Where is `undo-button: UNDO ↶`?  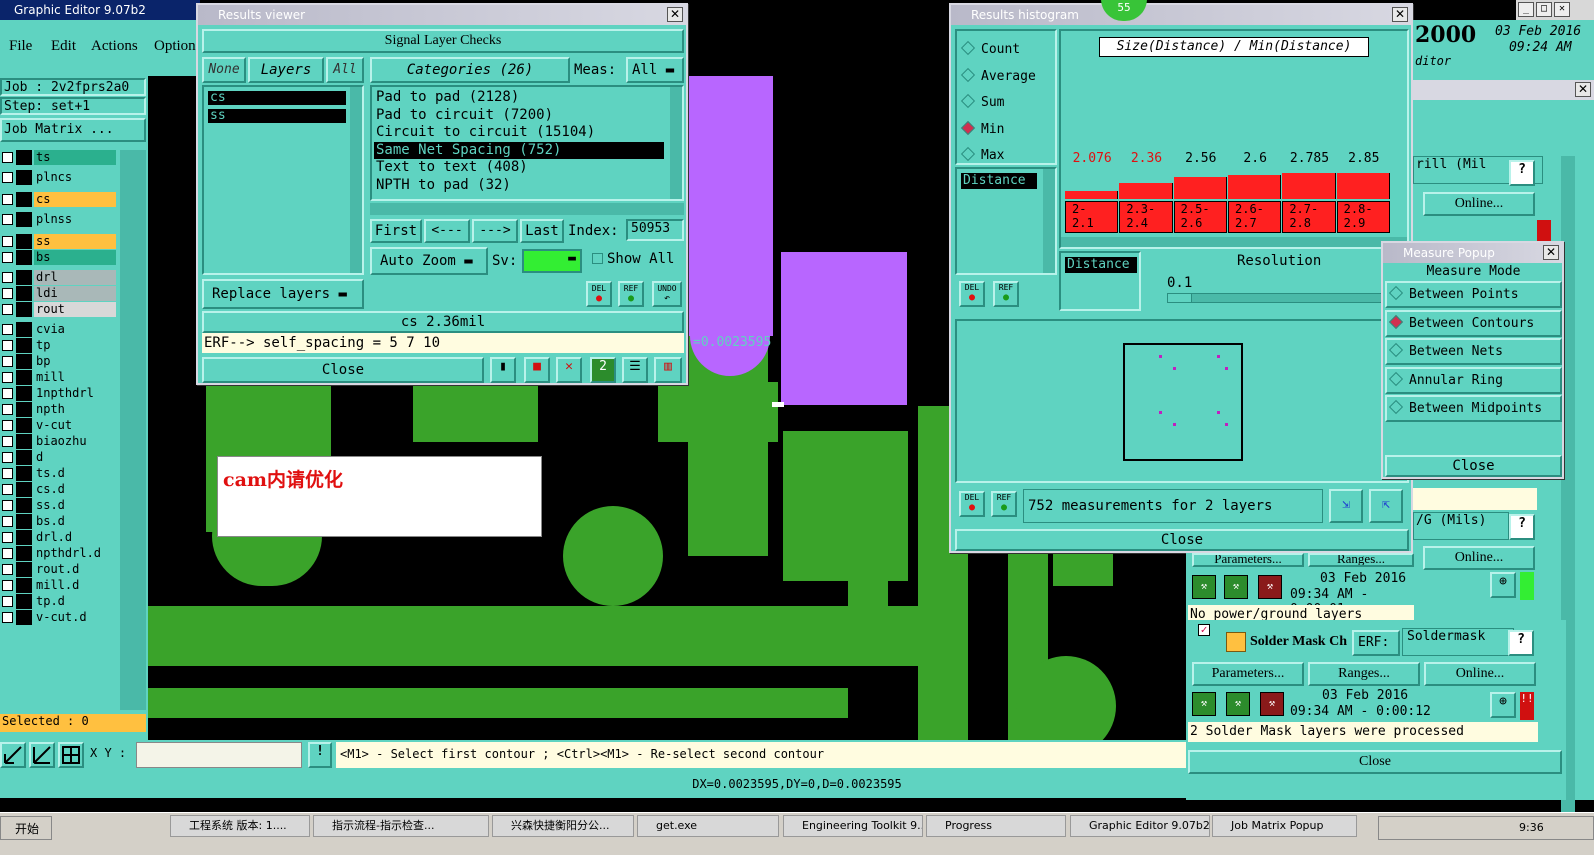 undo-button: UNDO ↶ is located at coordinates (667, 294).